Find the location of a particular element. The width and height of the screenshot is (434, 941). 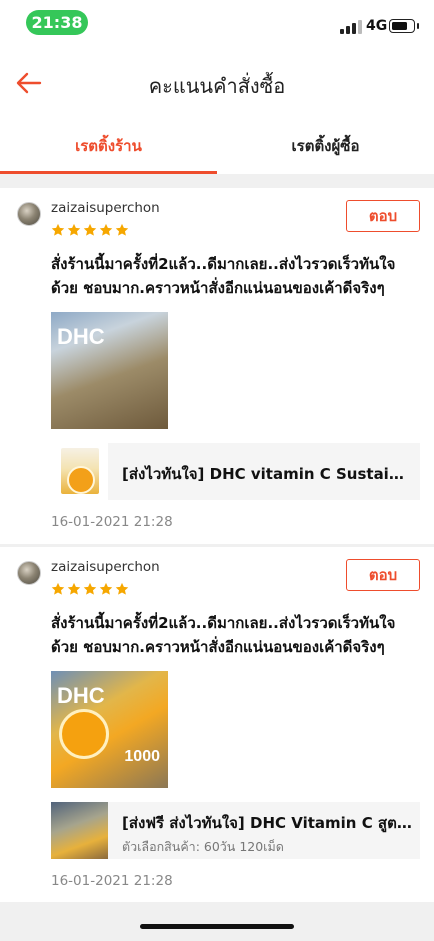

tab-buyer-rating-label: เรตติ้งผู้ซื้อ is located at coordinates (325, 146).